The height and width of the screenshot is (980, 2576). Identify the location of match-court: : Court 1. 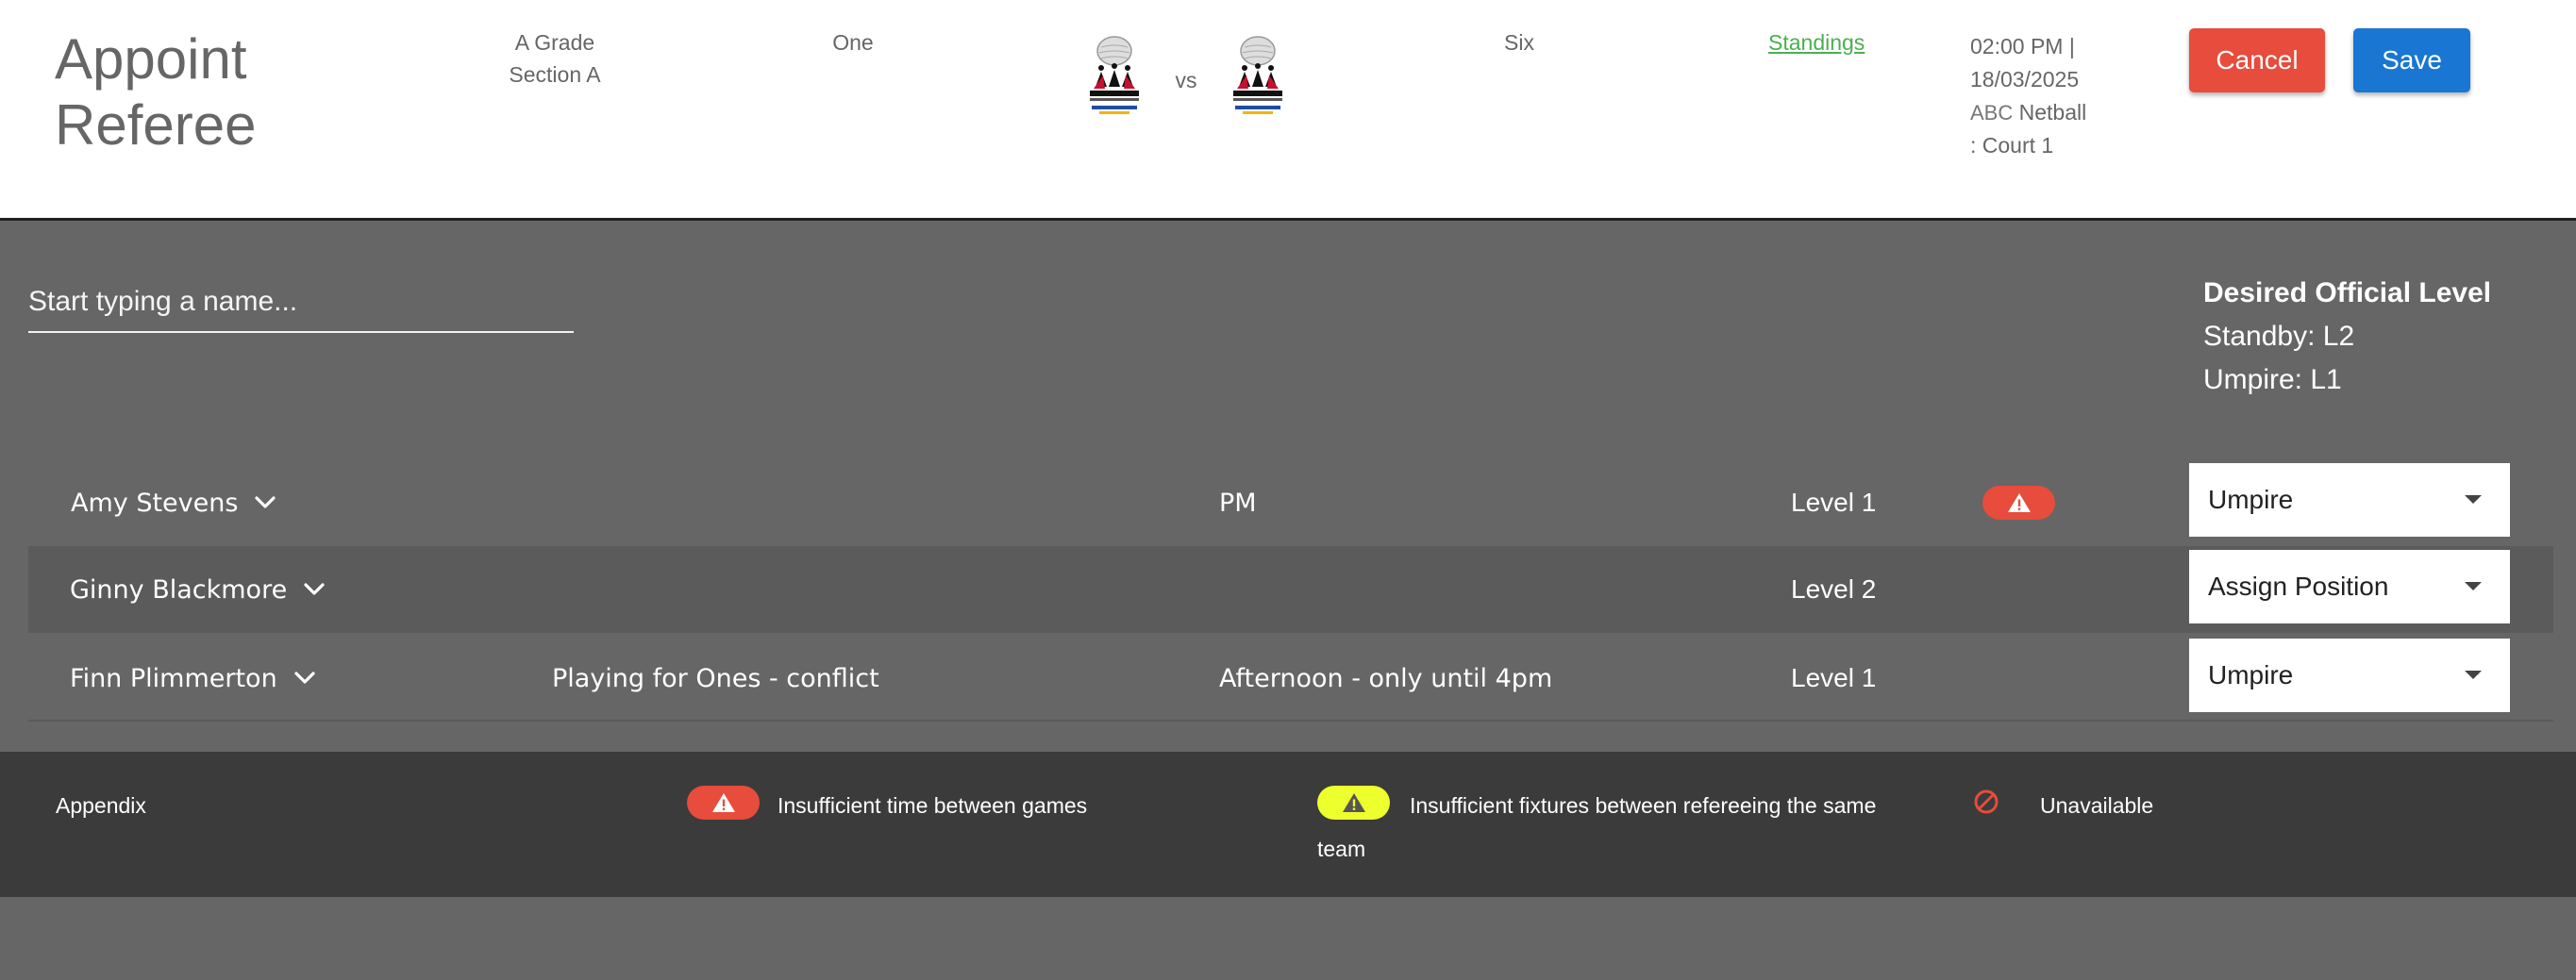
(2012, 145).